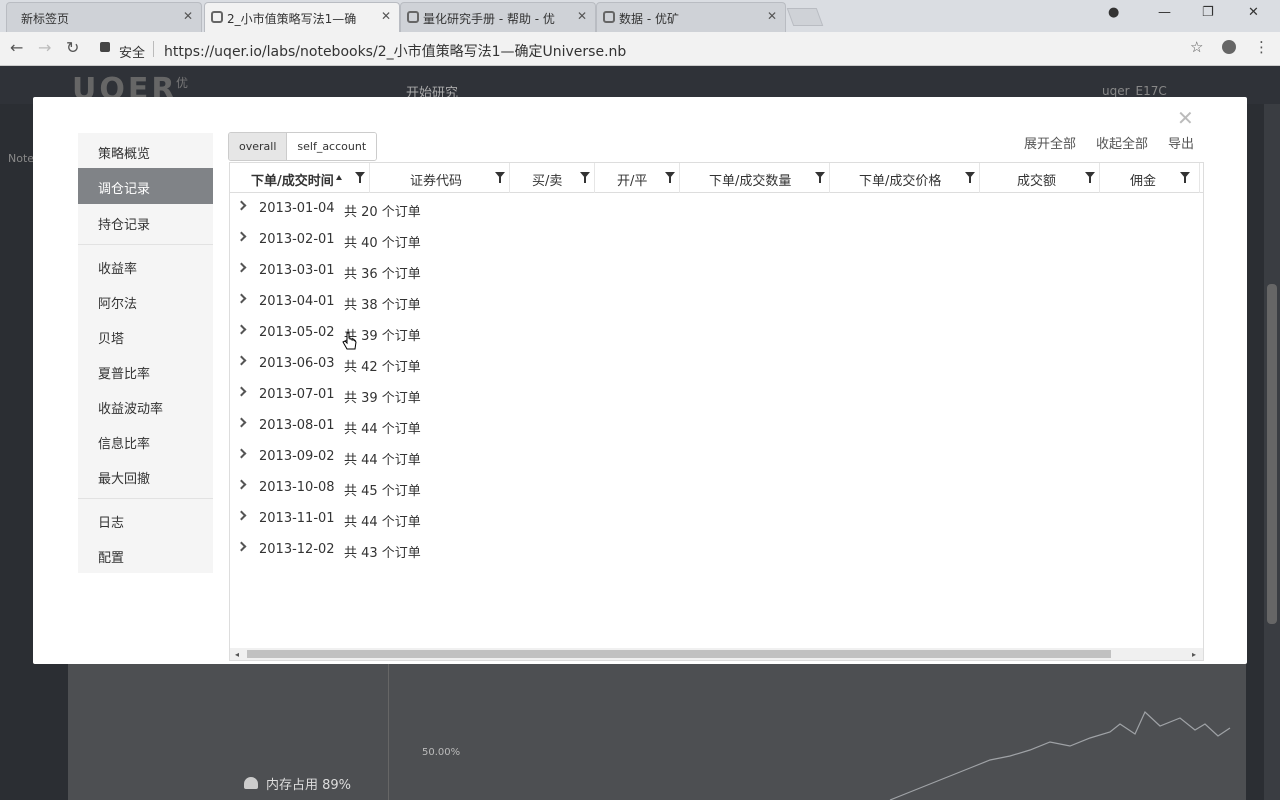  What do you see at coordinates (716, 457) in the screenshot?
I see `table-row: 2013-09-02 共 44 个订单` at bounding box center [716, 457].